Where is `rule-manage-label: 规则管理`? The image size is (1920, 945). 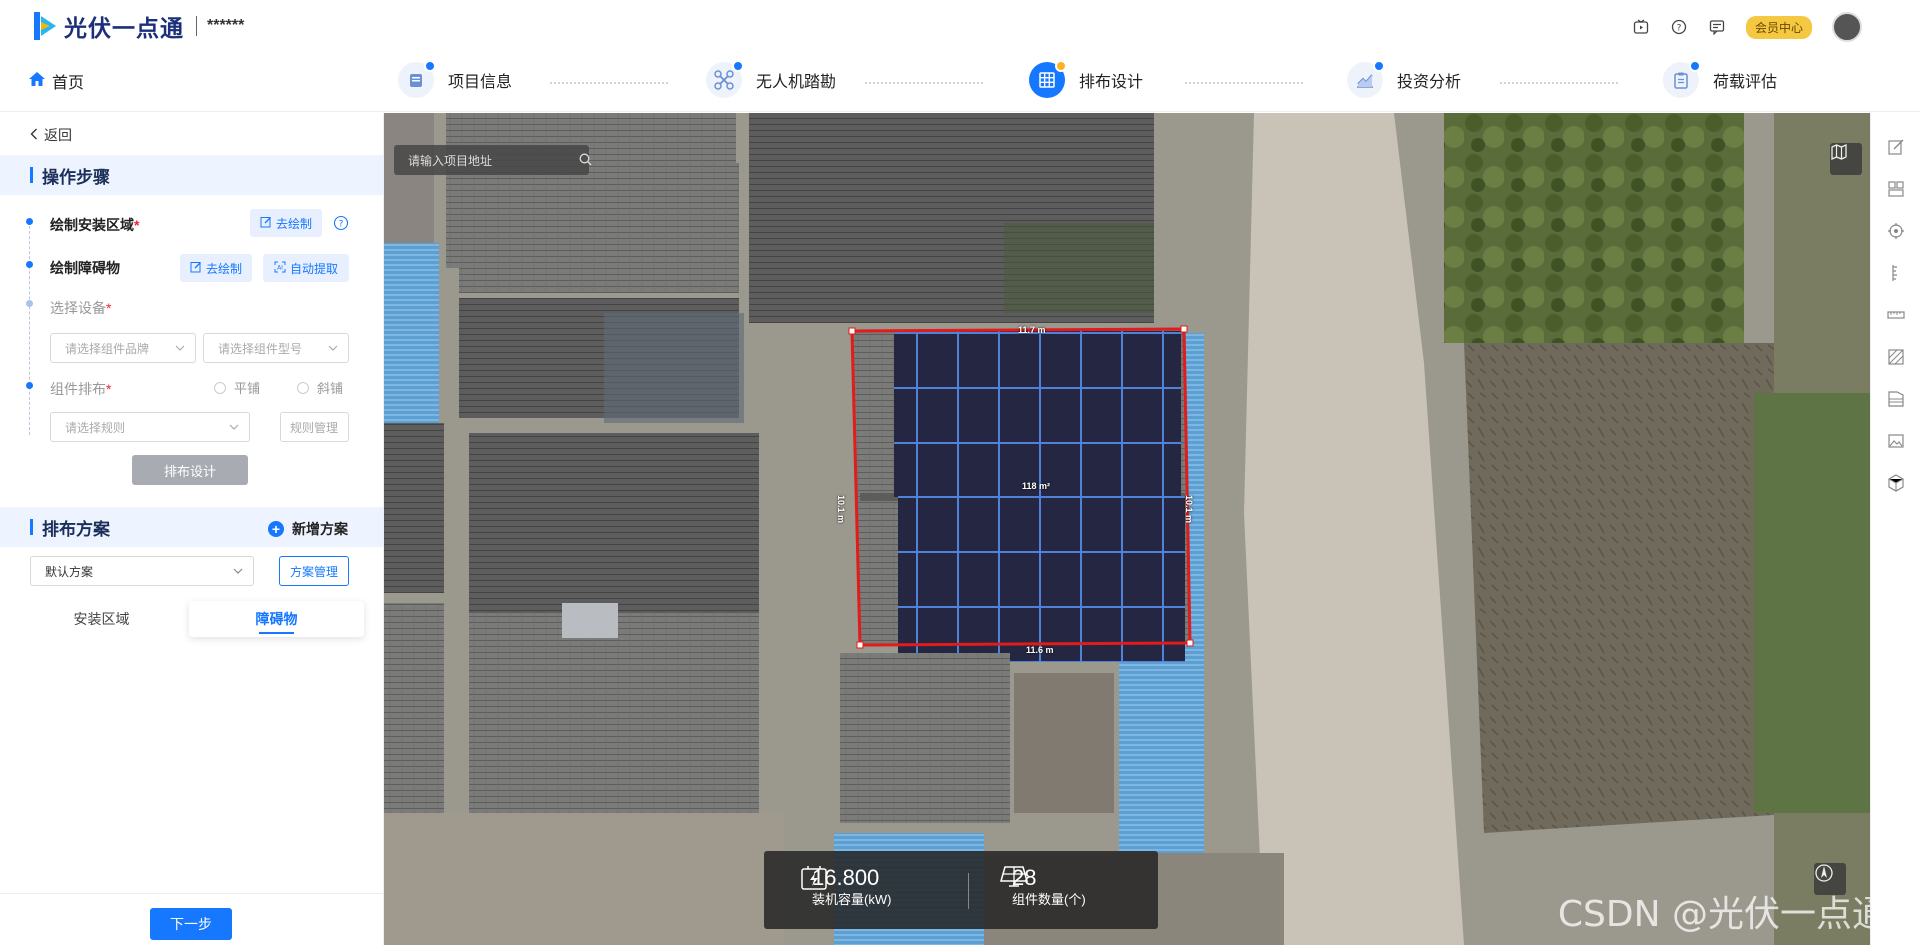
rule-manage-label: 规则管理 is located at coordinates (314, 427).